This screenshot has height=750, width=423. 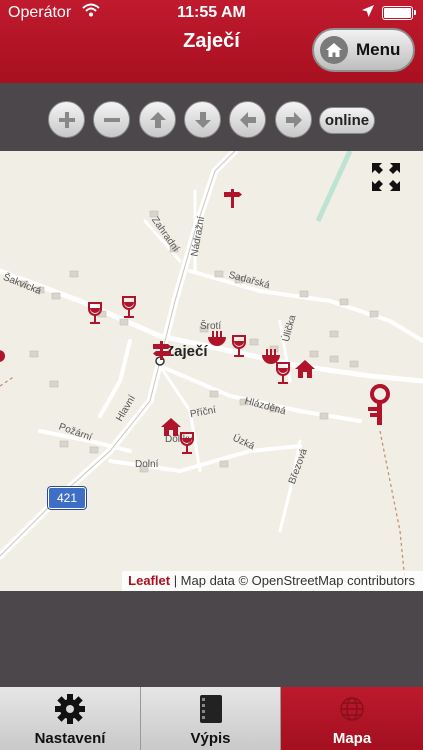 What do you see at coordinates (210, 738) in the screenshot?
I see `tab-label: Výpis` at bounding box center [210, 738].